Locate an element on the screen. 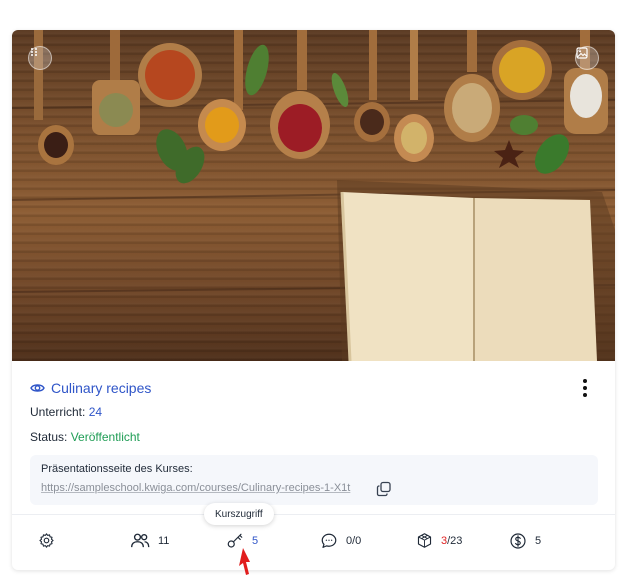 This screenshot has height=588, width=637. more-options-button is located at coordinates (585, 388).